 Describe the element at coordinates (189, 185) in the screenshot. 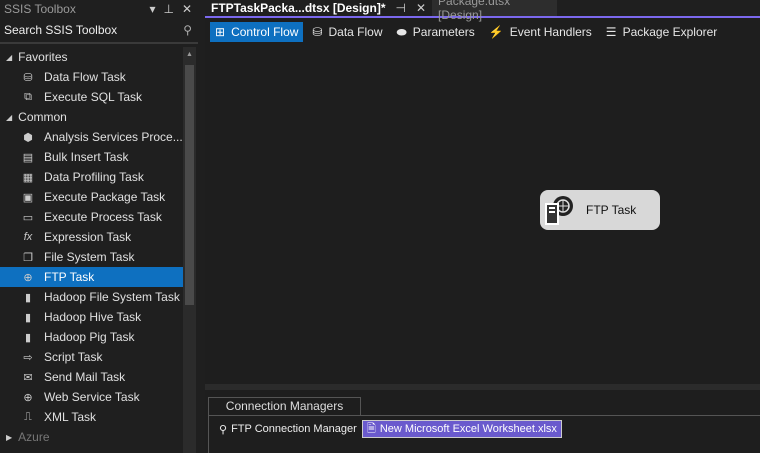

I see `scrollbar-thumb` at that location.